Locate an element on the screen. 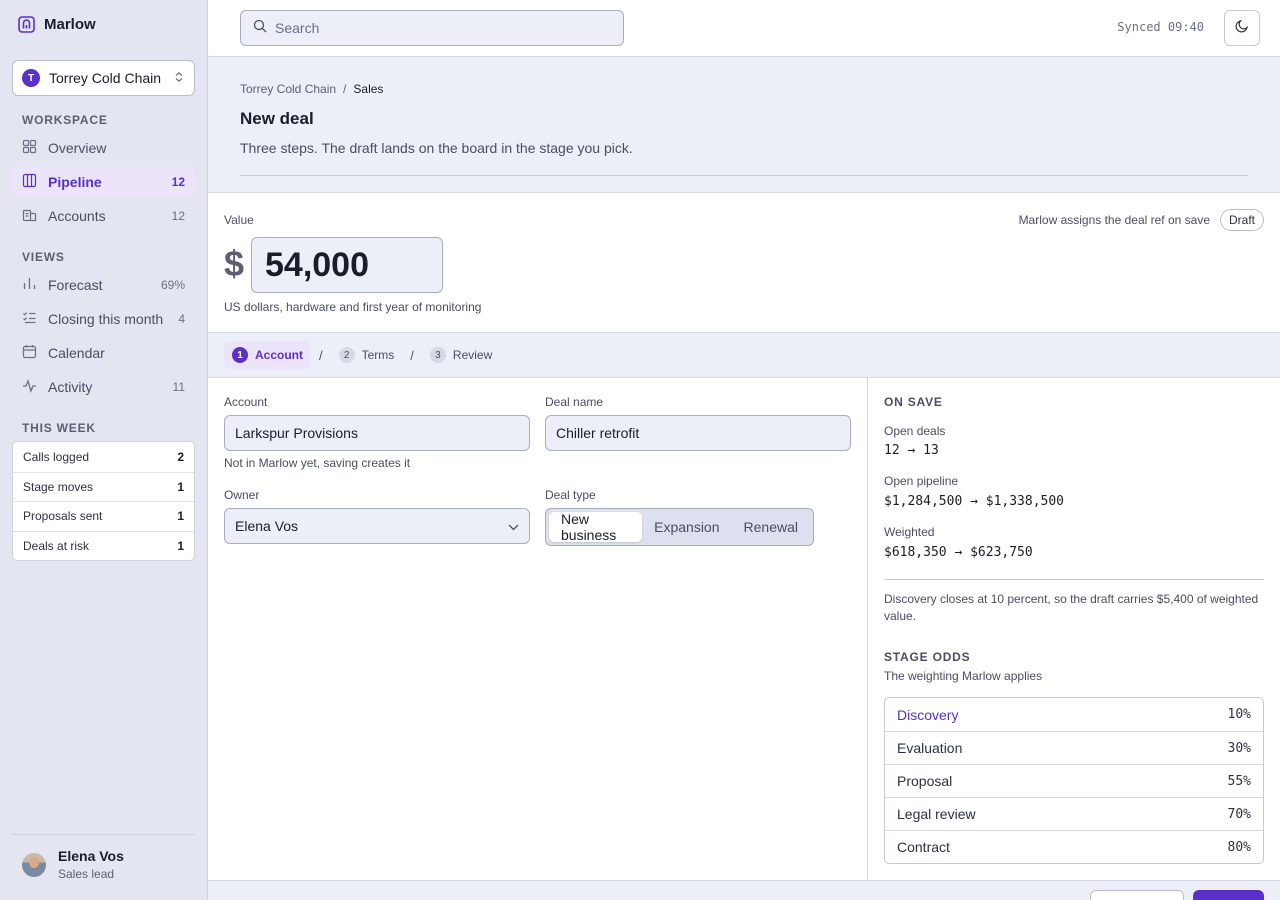 The image size is (1280, 900). grid-icon is located at coordinates (29, 148).